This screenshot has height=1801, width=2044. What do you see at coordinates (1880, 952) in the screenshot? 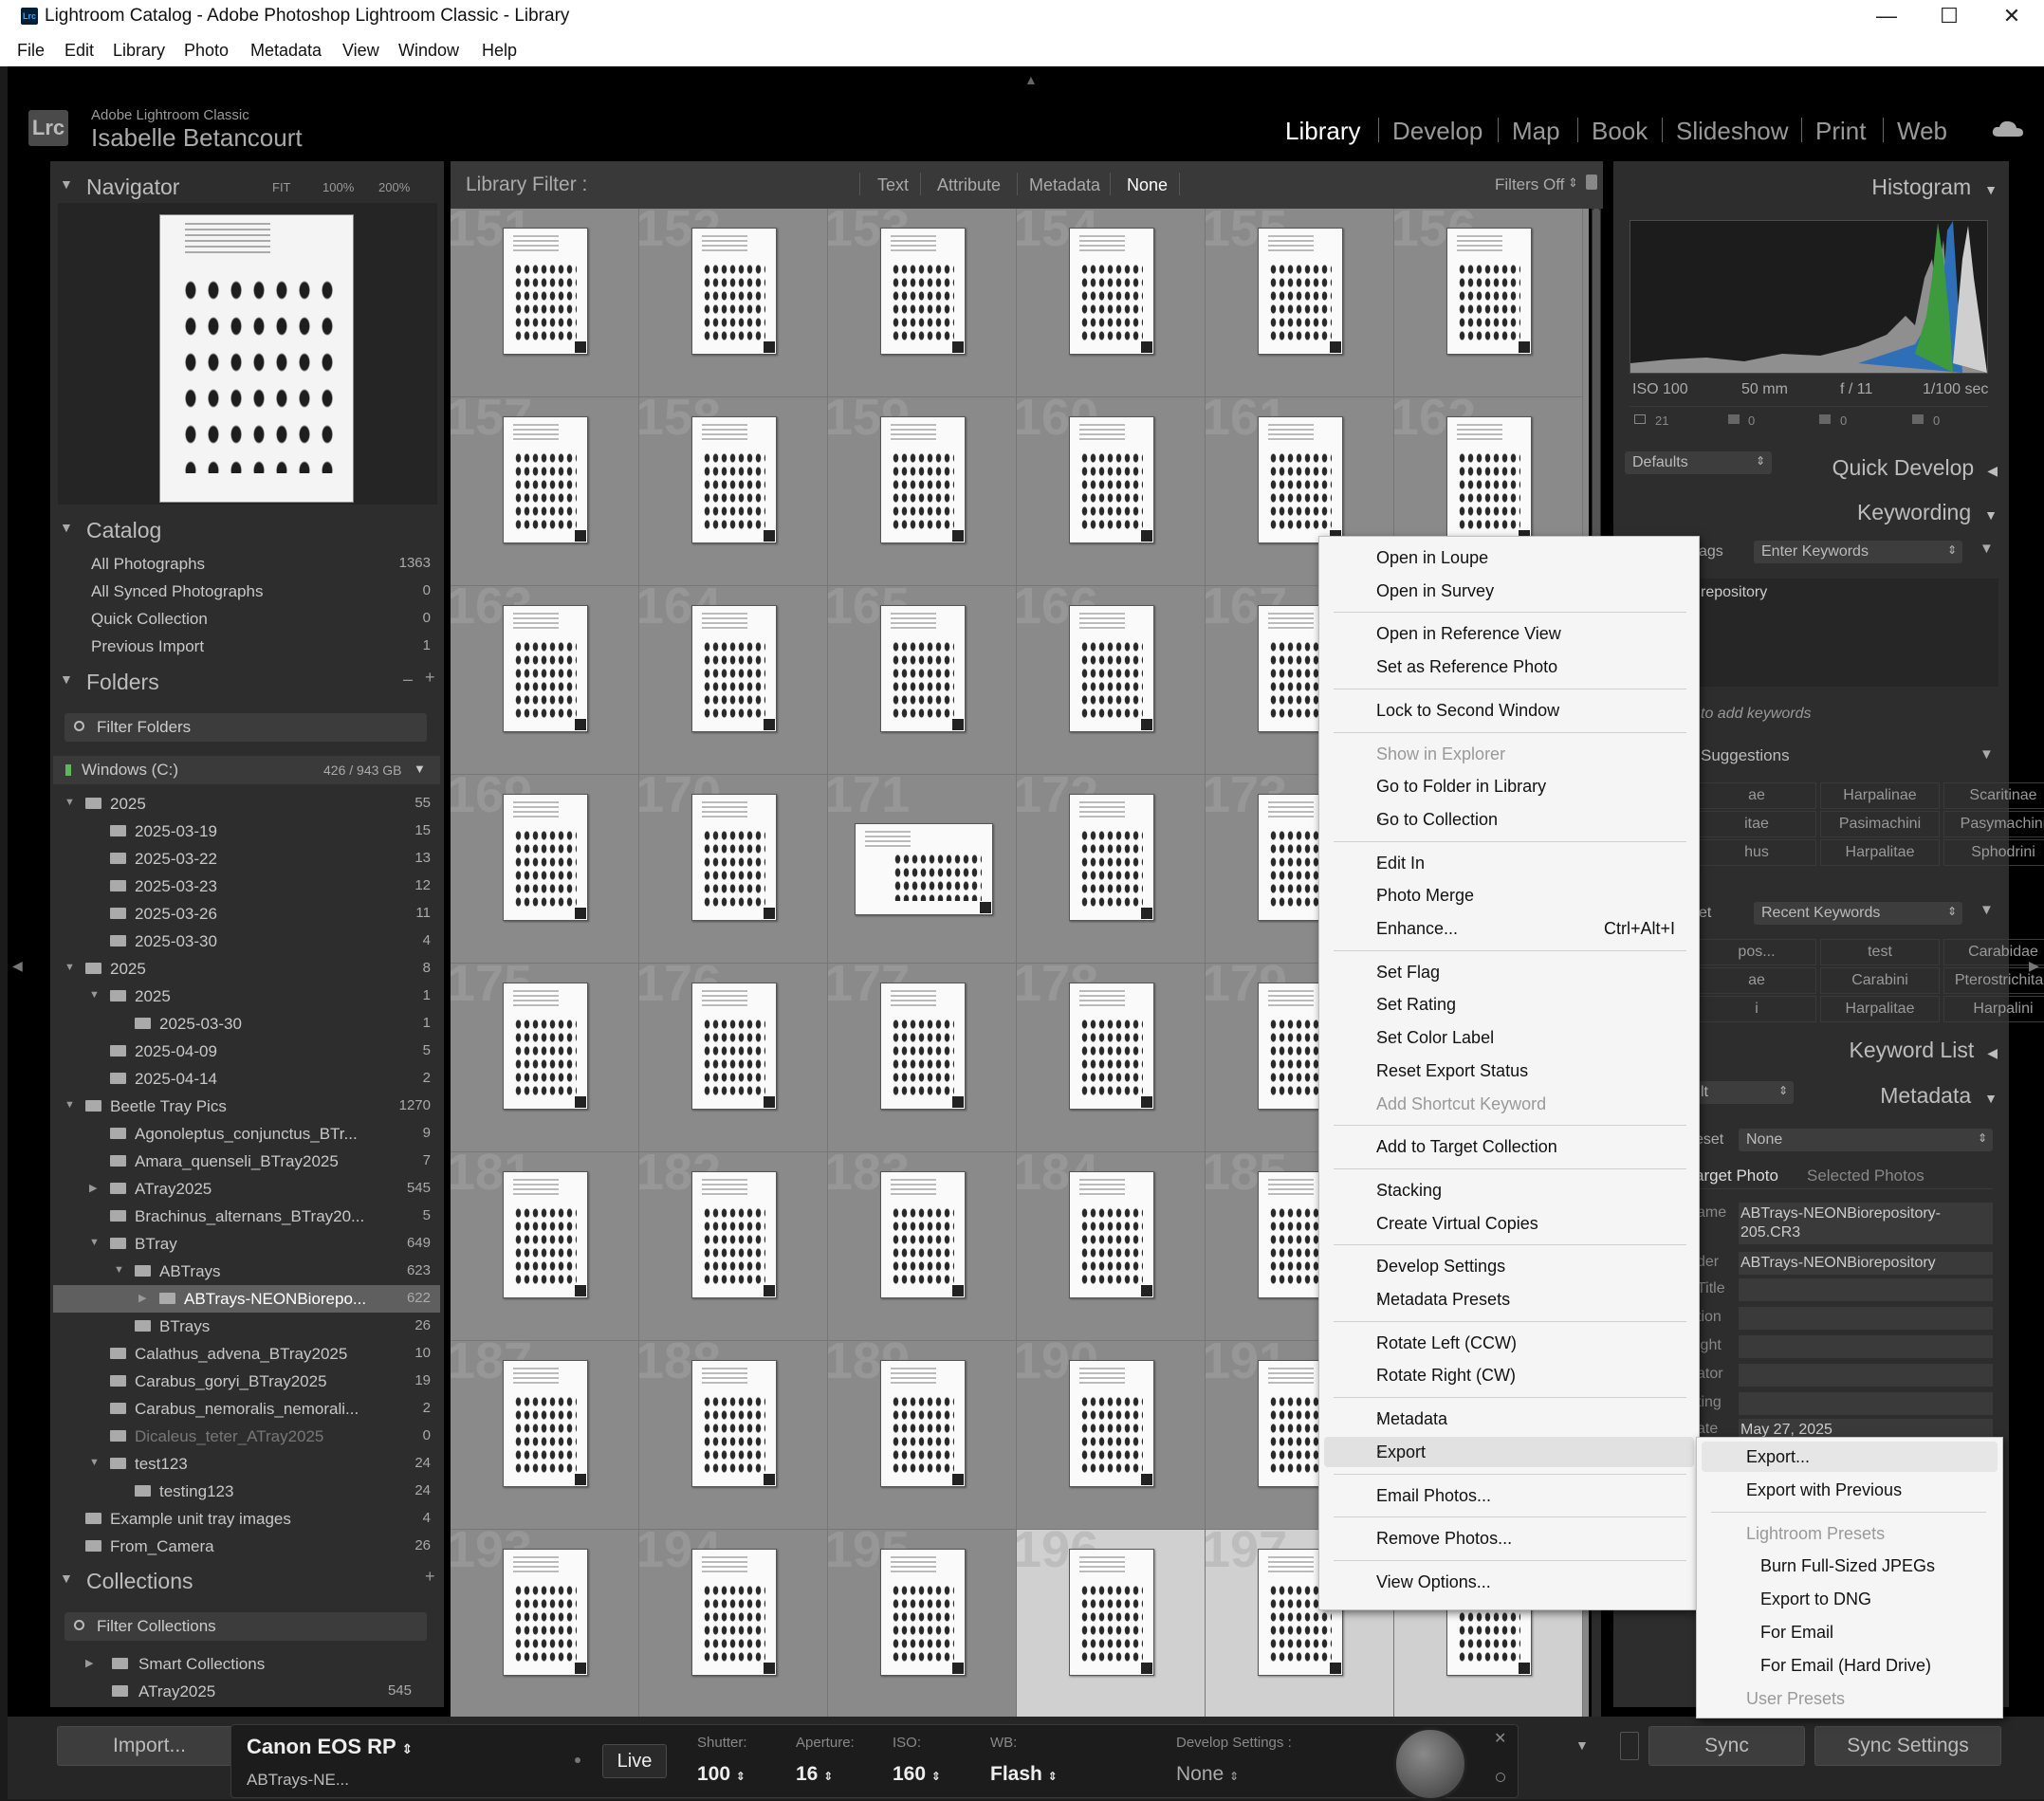
I see `keyword-suggestion: test` at bounding box center [1880, 952].